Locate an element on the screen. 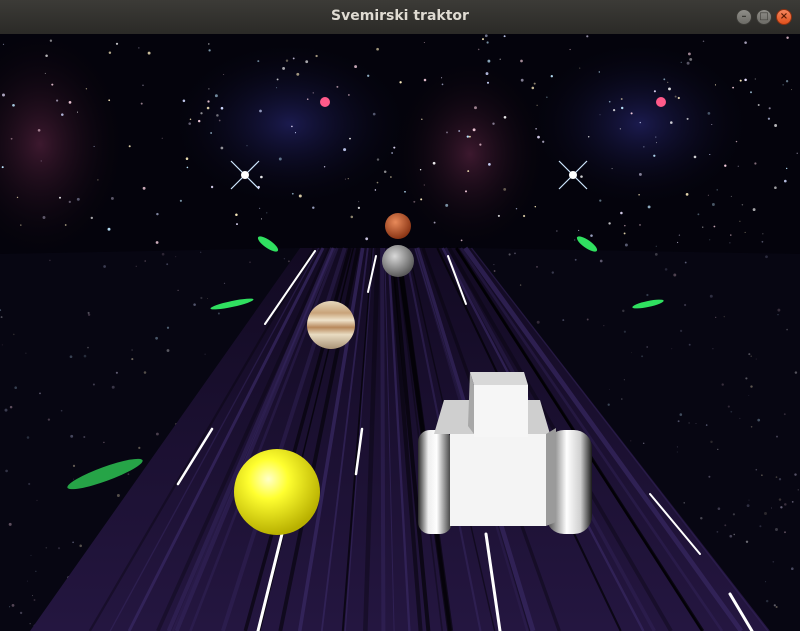 The width and height of the screenshot is (800, 631). minimize-button: – is located at coordinates (744, 17).